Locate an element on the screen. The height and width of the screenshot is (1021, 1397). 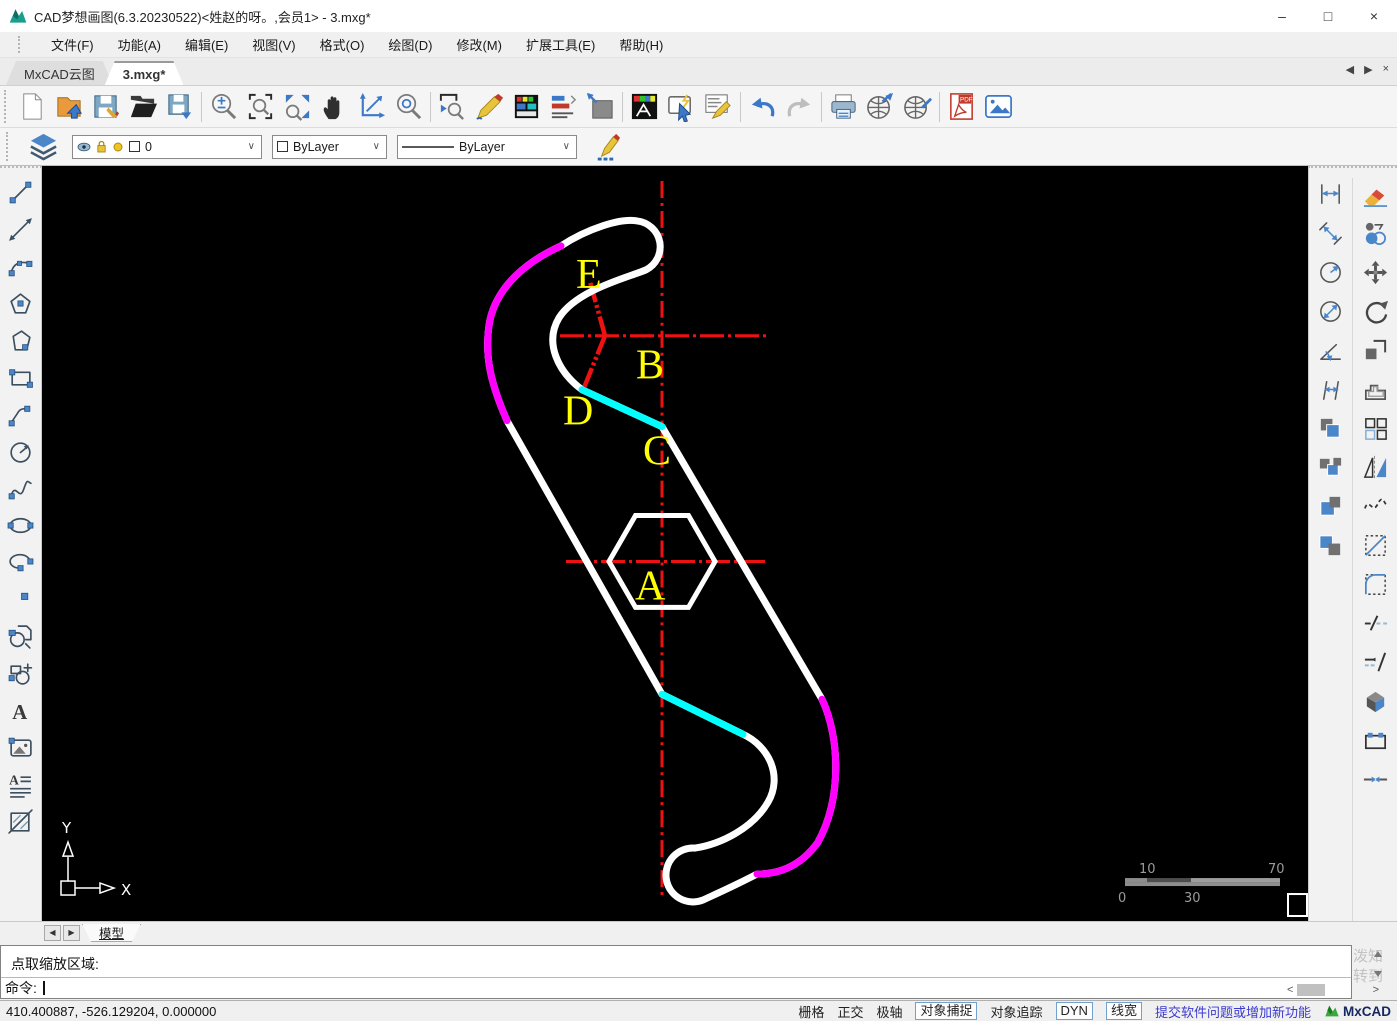
command-window: 点取缩放区域: 命令: is located at coordinates (676, 972).